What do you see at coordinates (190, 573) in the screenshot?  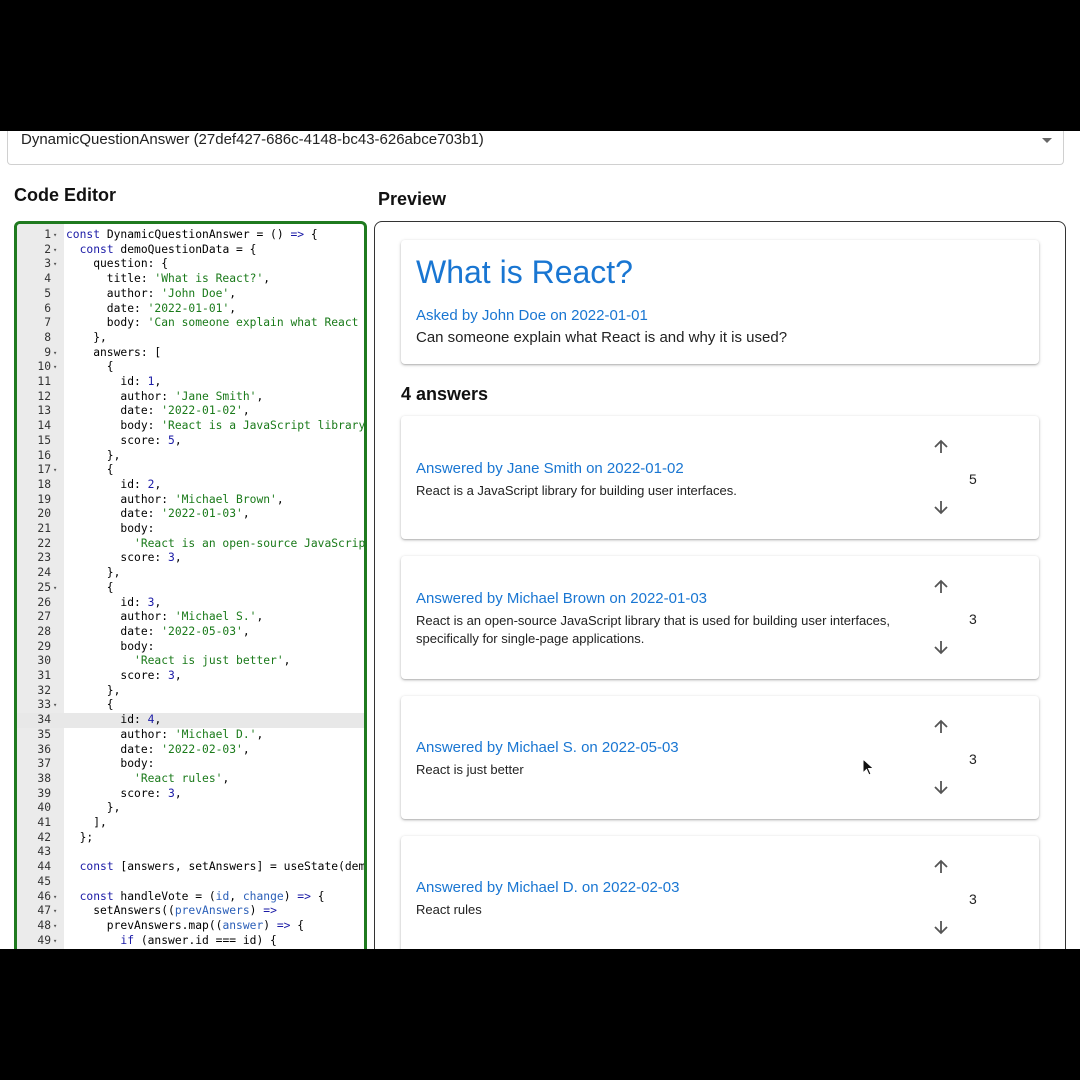 I see `code-line: 24 },` at bounding box center [190, 573].